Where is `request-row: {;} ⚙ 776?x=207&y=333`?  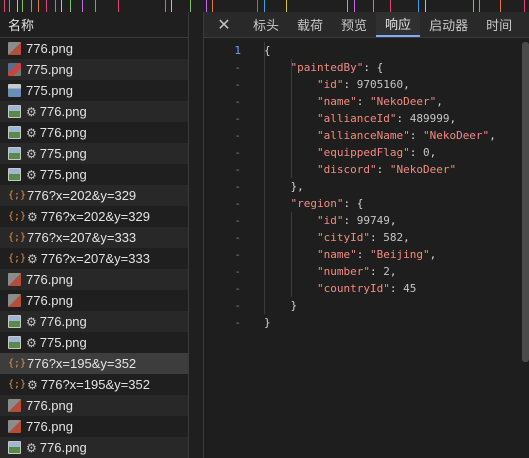
request-row: {;} ⚙ 776?x=207&y=333 is located at coordinates (94, 258).